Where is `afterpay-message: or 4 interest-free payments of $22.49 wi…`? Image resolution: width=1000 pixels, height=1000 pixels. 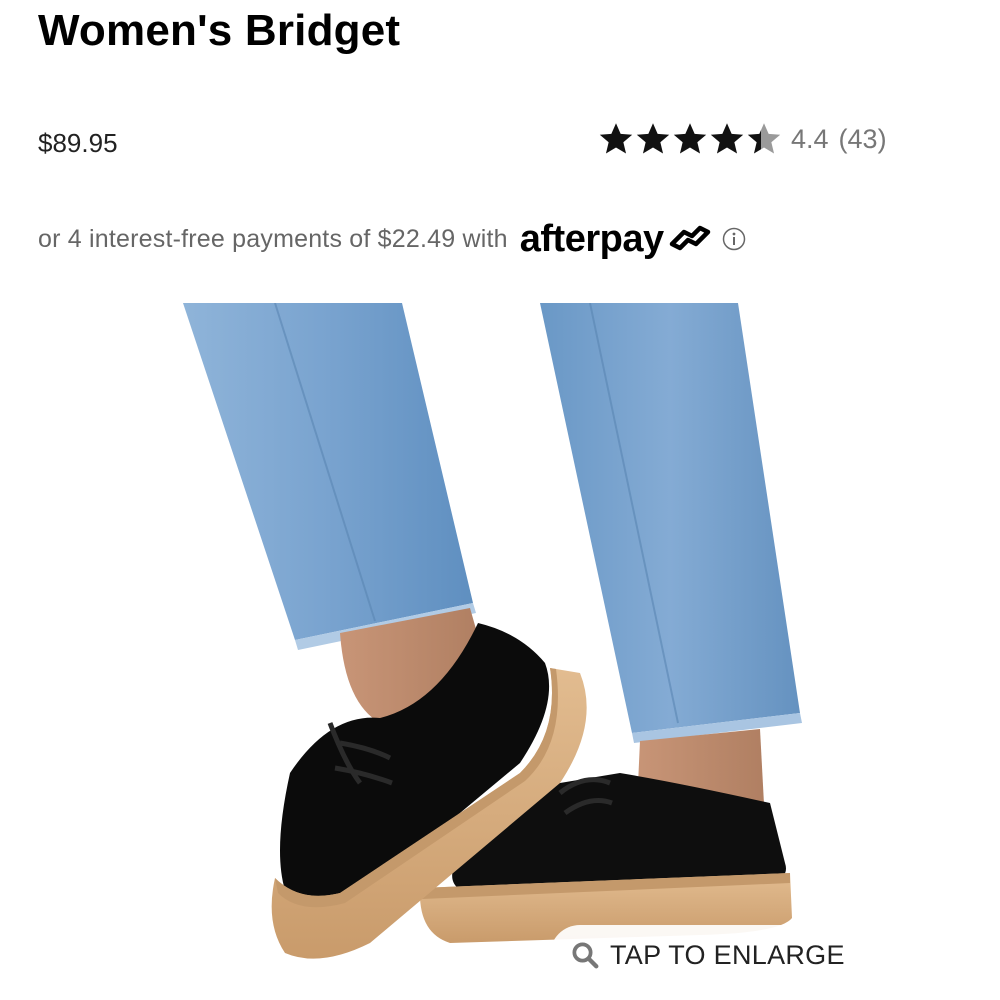
afterpay-message: or 4 interest-free payments of $22.49 wi… is located at coordinates (392, 239).